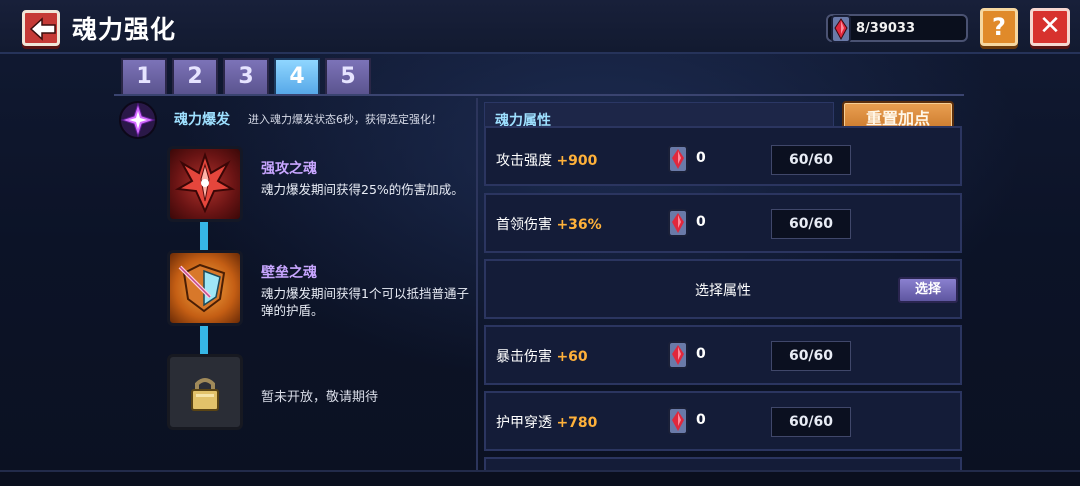 The width and height of the screenshot is (1080, 486). I want to click on tab-2: 2, so click(195, 76).